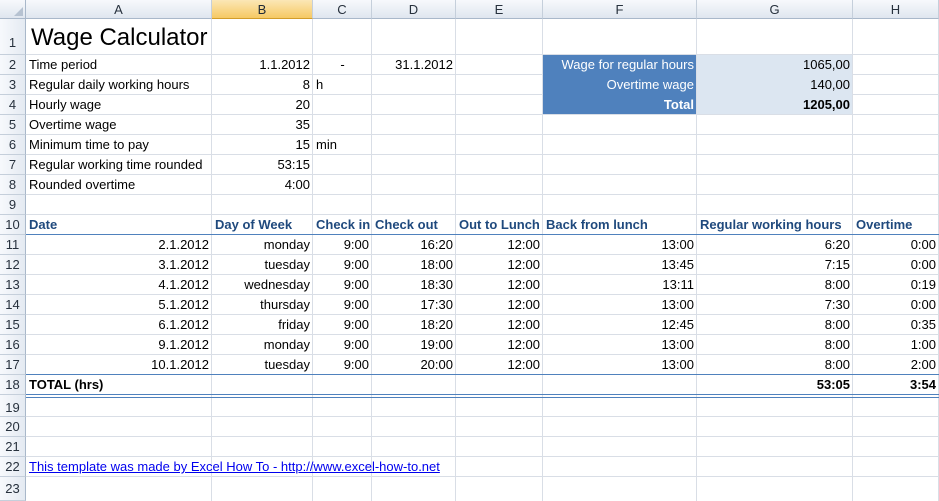 The width and height of the screenshot is (939, 501). Describe the element at coordinates (13, 325) in the screenshot. I see `row-header-15: 15` at that location.